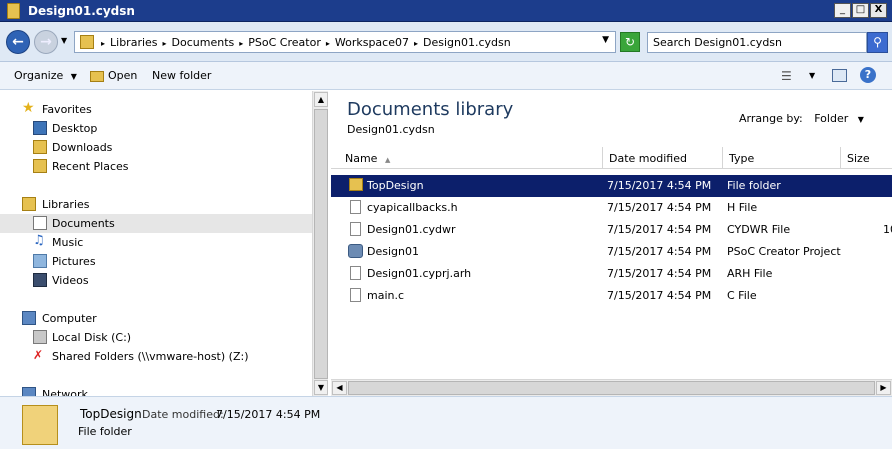 This screenshot has height=449, width=892. What do you see at coordinates (663, 158) in the screenshot?
I see `column-date: Date modified` at bounding box center [663, 158].